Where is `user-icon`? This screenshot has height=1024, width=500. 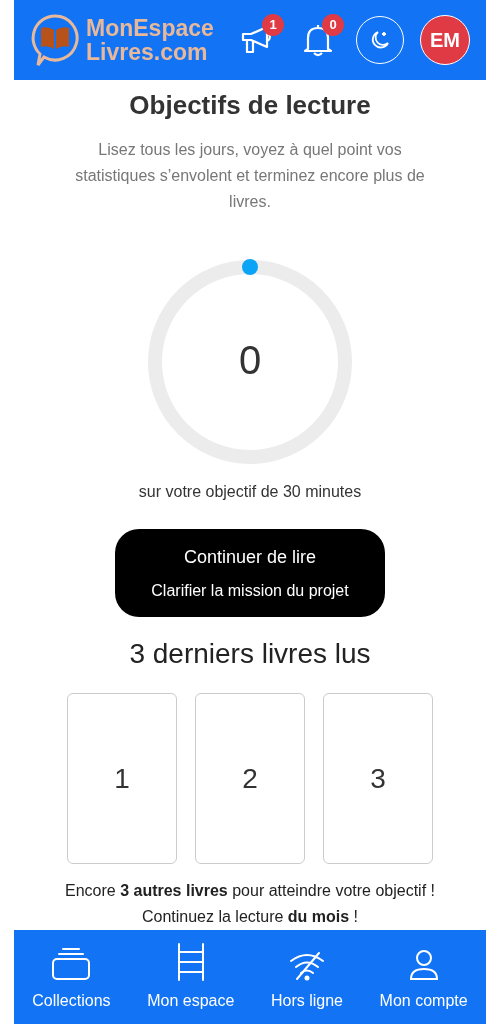
user-icon is located at coordinates (423, 965).